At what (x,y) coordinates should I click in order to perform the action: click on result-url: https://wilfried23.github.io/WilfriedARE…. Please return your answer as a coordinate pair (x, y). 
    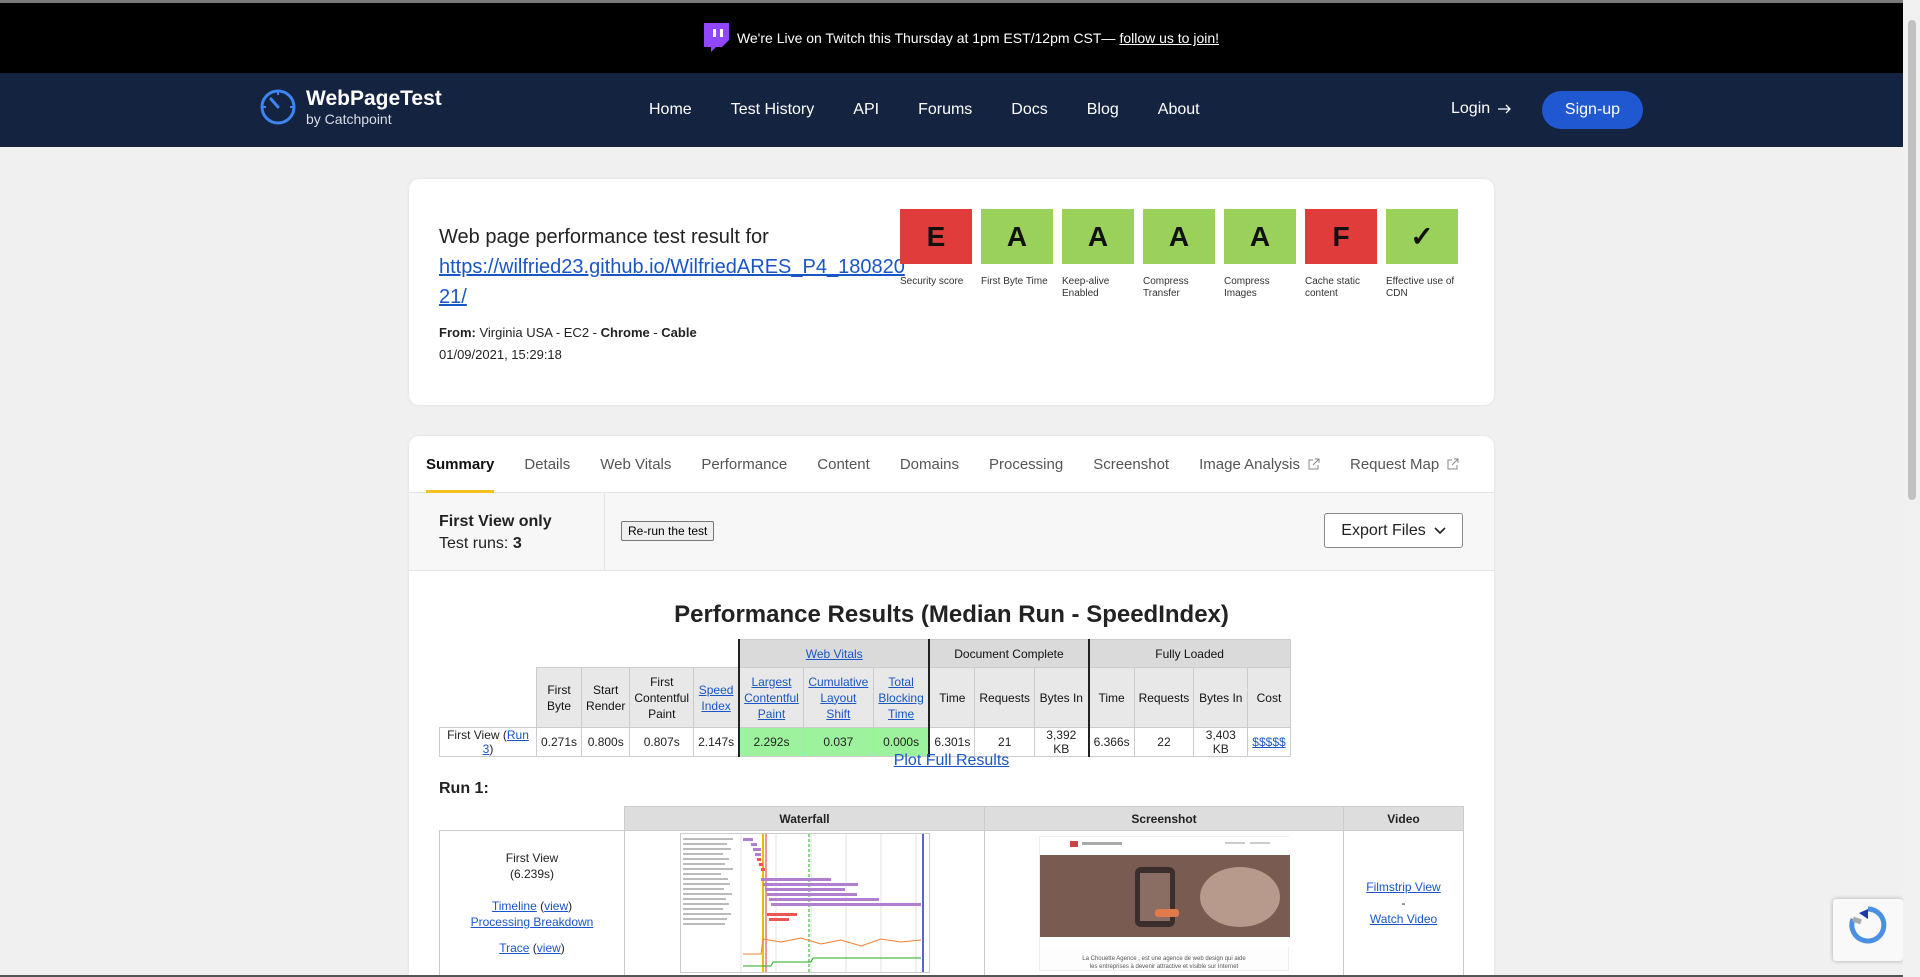
    Looking at the image, I should click on (672, 282).